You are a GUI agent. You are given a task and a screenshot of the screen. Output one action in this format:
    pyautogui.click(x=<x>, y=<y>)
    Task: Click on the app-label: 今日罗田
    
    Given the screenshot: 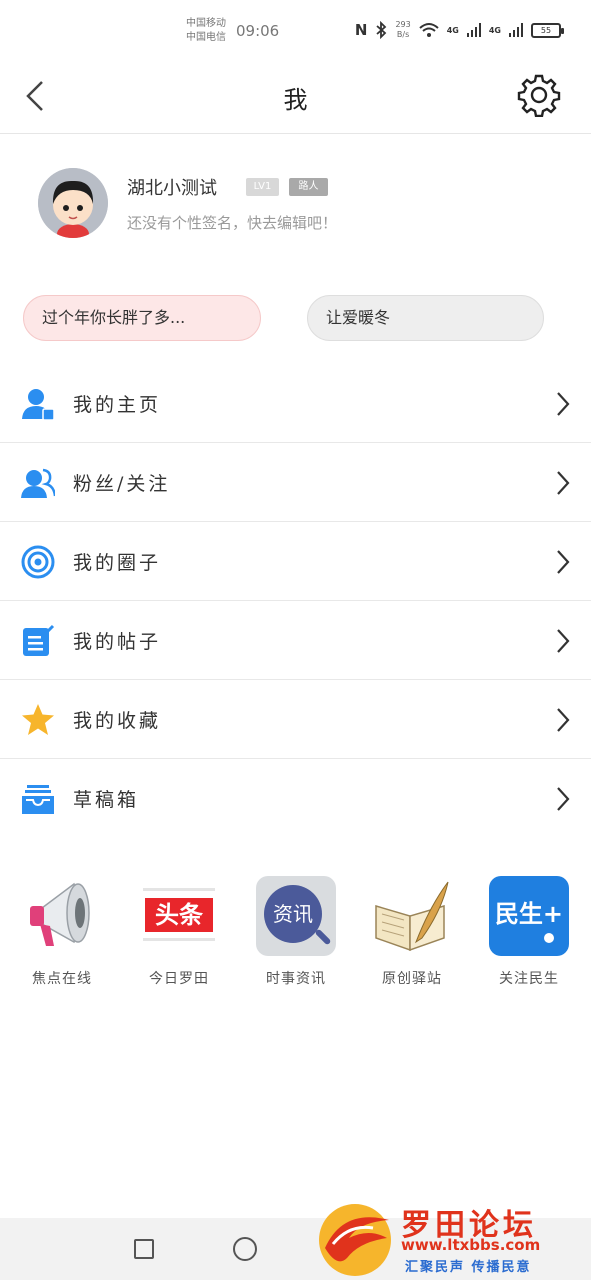 What is the action you would take?
    pyautogui.click(x=179, y=979)
    